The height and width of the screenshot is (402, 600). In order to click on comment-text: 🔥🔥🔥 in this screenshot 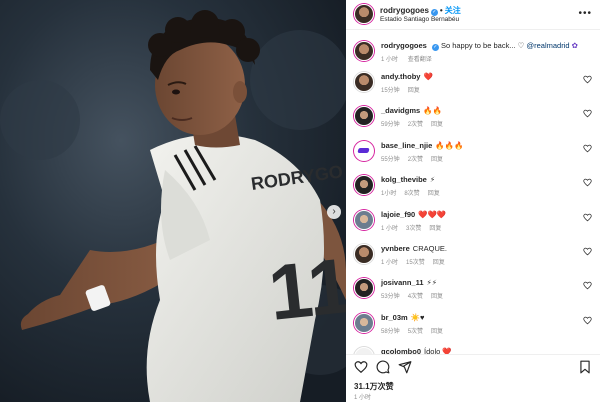, I will do `click(449, 145)`.